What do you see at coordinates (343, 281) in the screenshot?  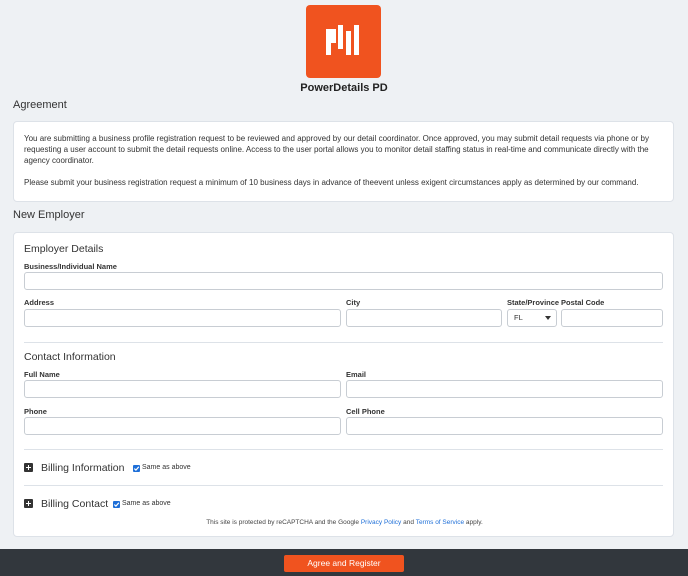 I see `business-name-input` at bounding box center [343, 281].